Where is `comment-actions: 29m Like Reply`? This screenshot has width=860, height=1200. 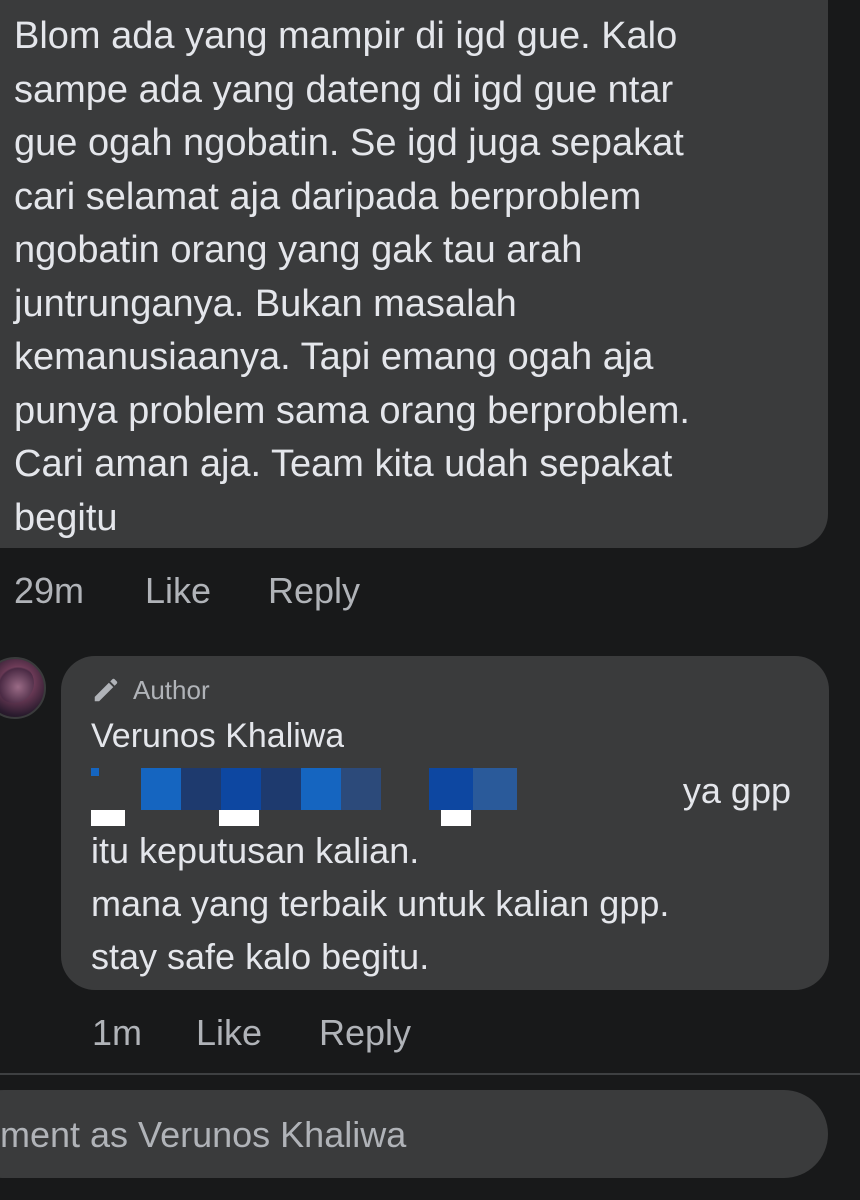
comment-actions: 29m Like Reply is located at coordinates (187, 591).